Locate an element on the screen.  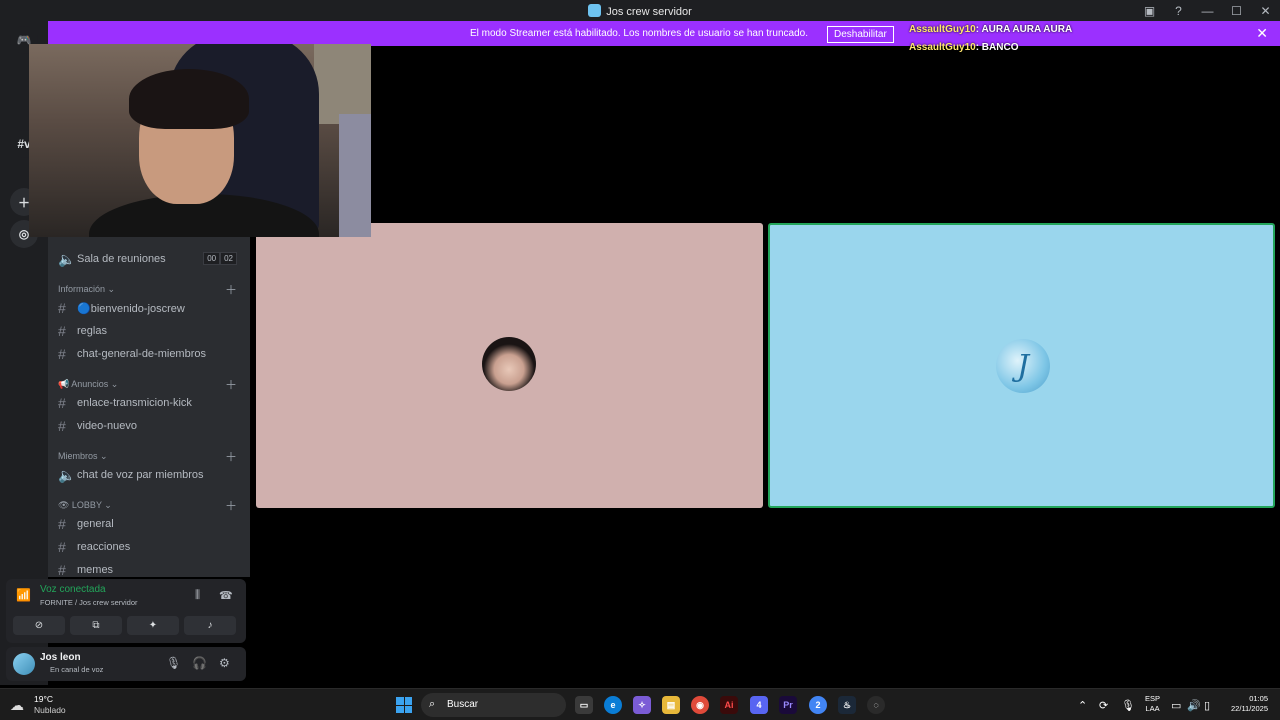
channel-general: # general is located at coordinates (150, 524).